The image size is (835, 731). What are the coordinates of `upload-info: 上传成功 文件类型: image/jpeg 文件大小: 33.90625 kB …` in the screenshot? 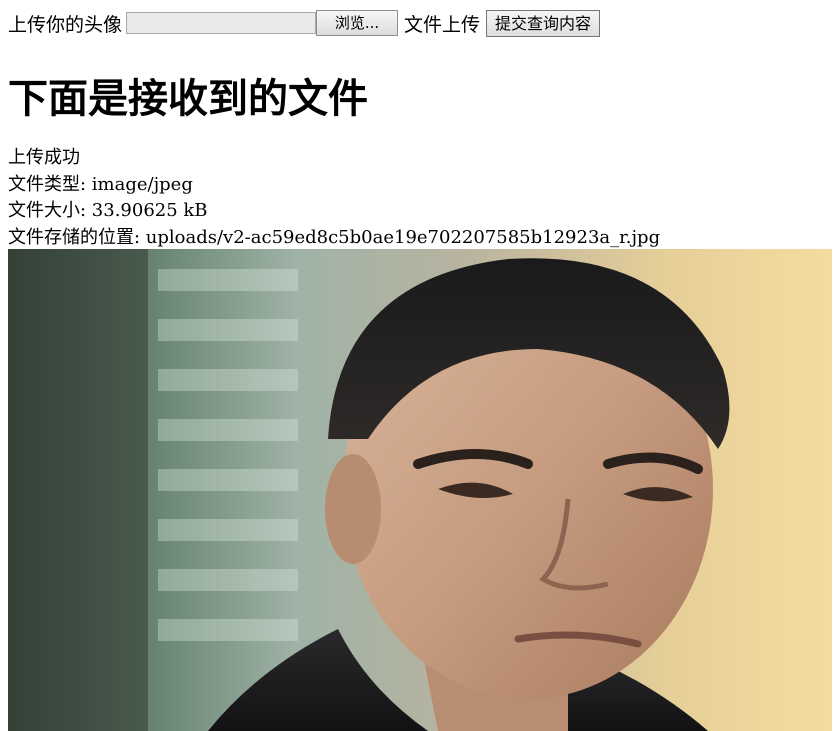 It's located at (334, 198).